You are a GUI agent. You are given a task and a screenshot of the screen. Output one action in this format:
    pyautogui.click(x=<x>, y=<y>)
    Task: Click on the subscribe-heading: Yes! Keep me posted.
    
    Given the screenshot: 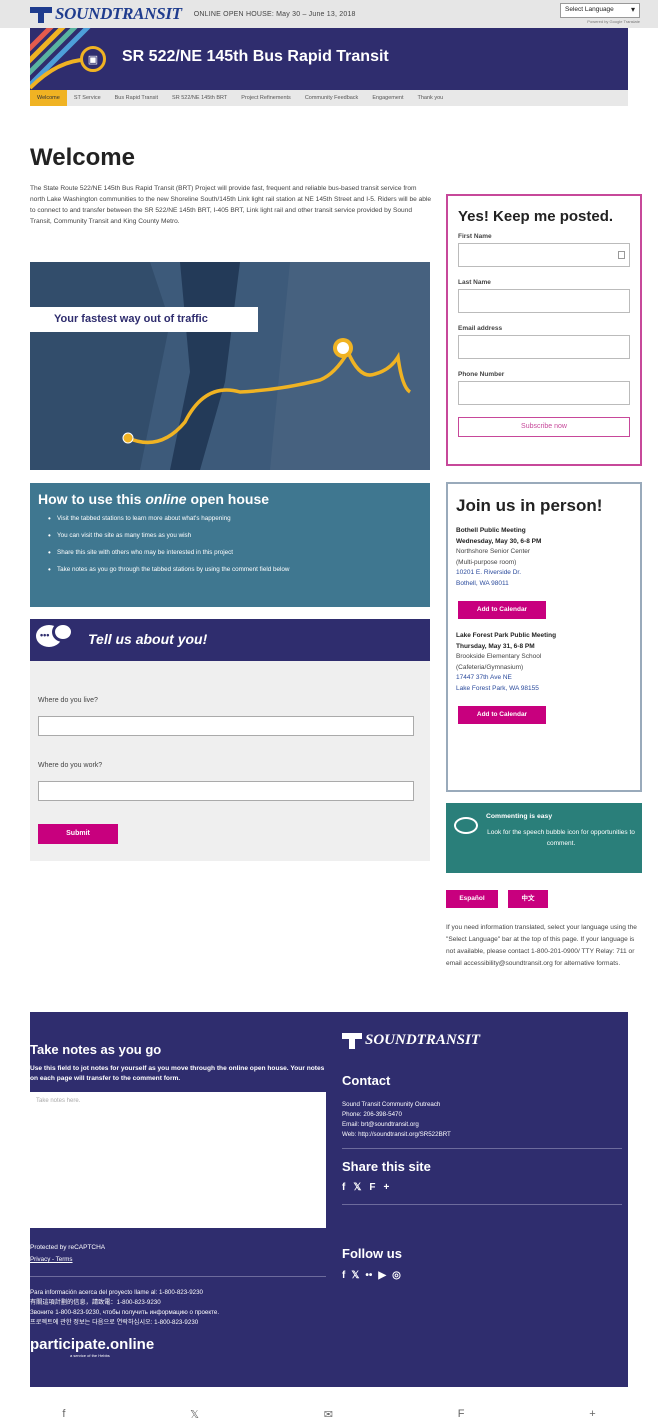 What is the action you would take?
    pyautogui.click(x=536, y=216)
    